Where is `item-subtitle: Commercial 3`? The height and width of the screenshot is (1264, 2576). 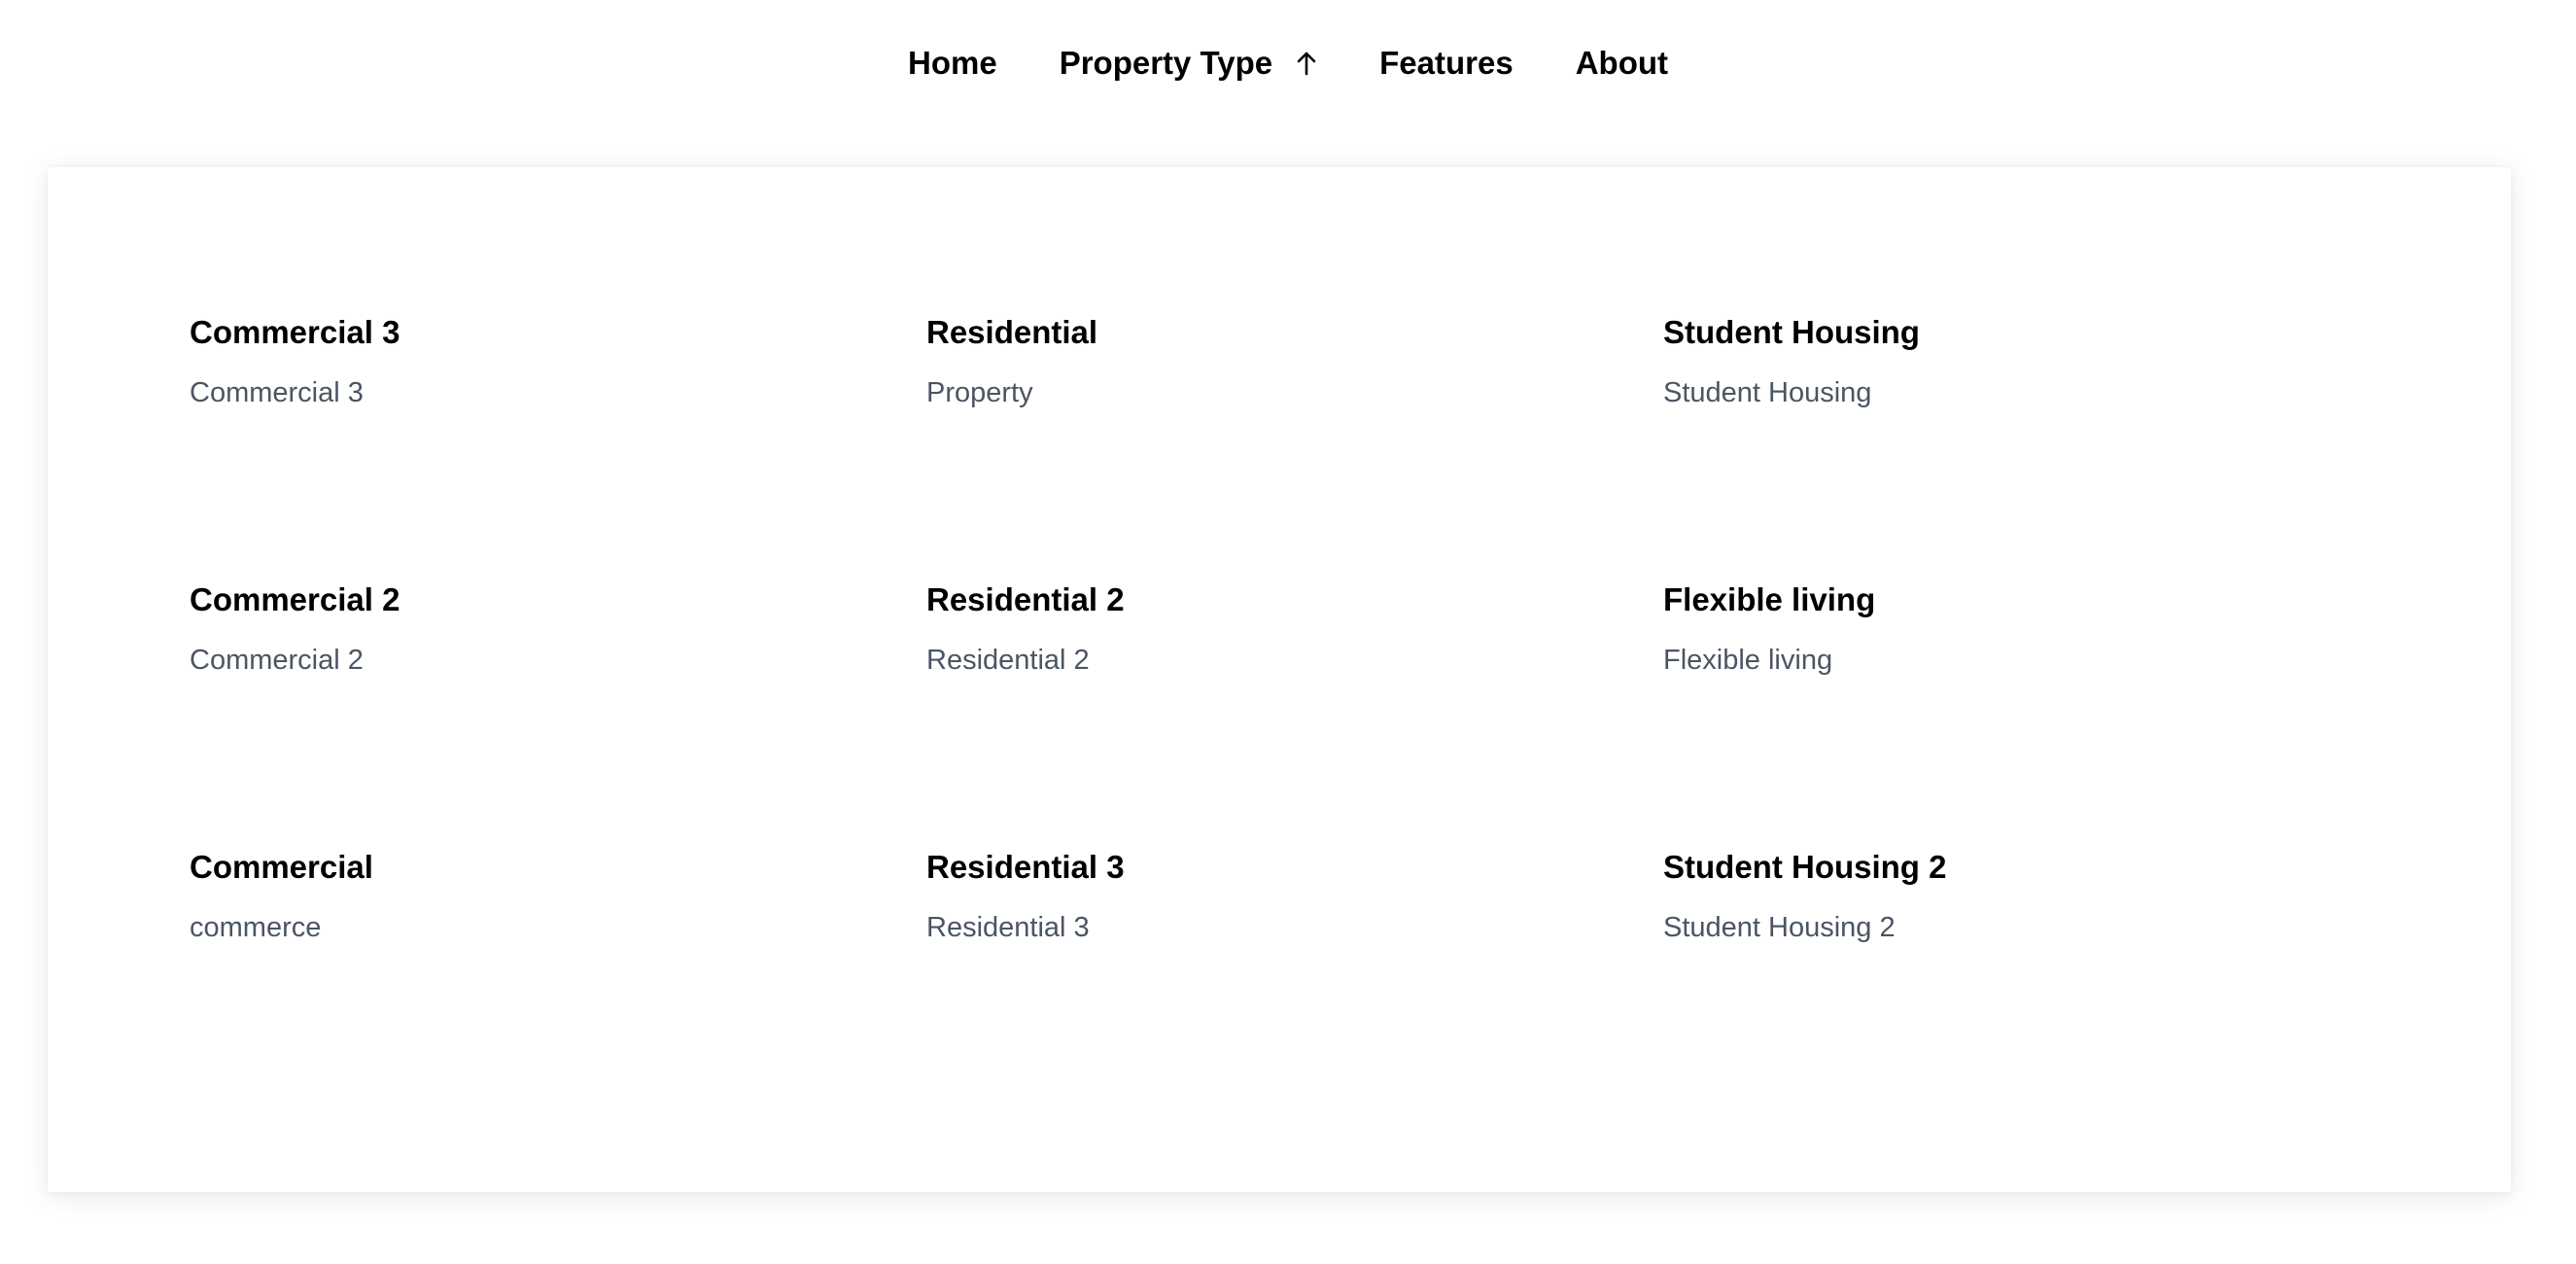 item-subtitle: Commercial 3 is located at coordinates (277, 392).